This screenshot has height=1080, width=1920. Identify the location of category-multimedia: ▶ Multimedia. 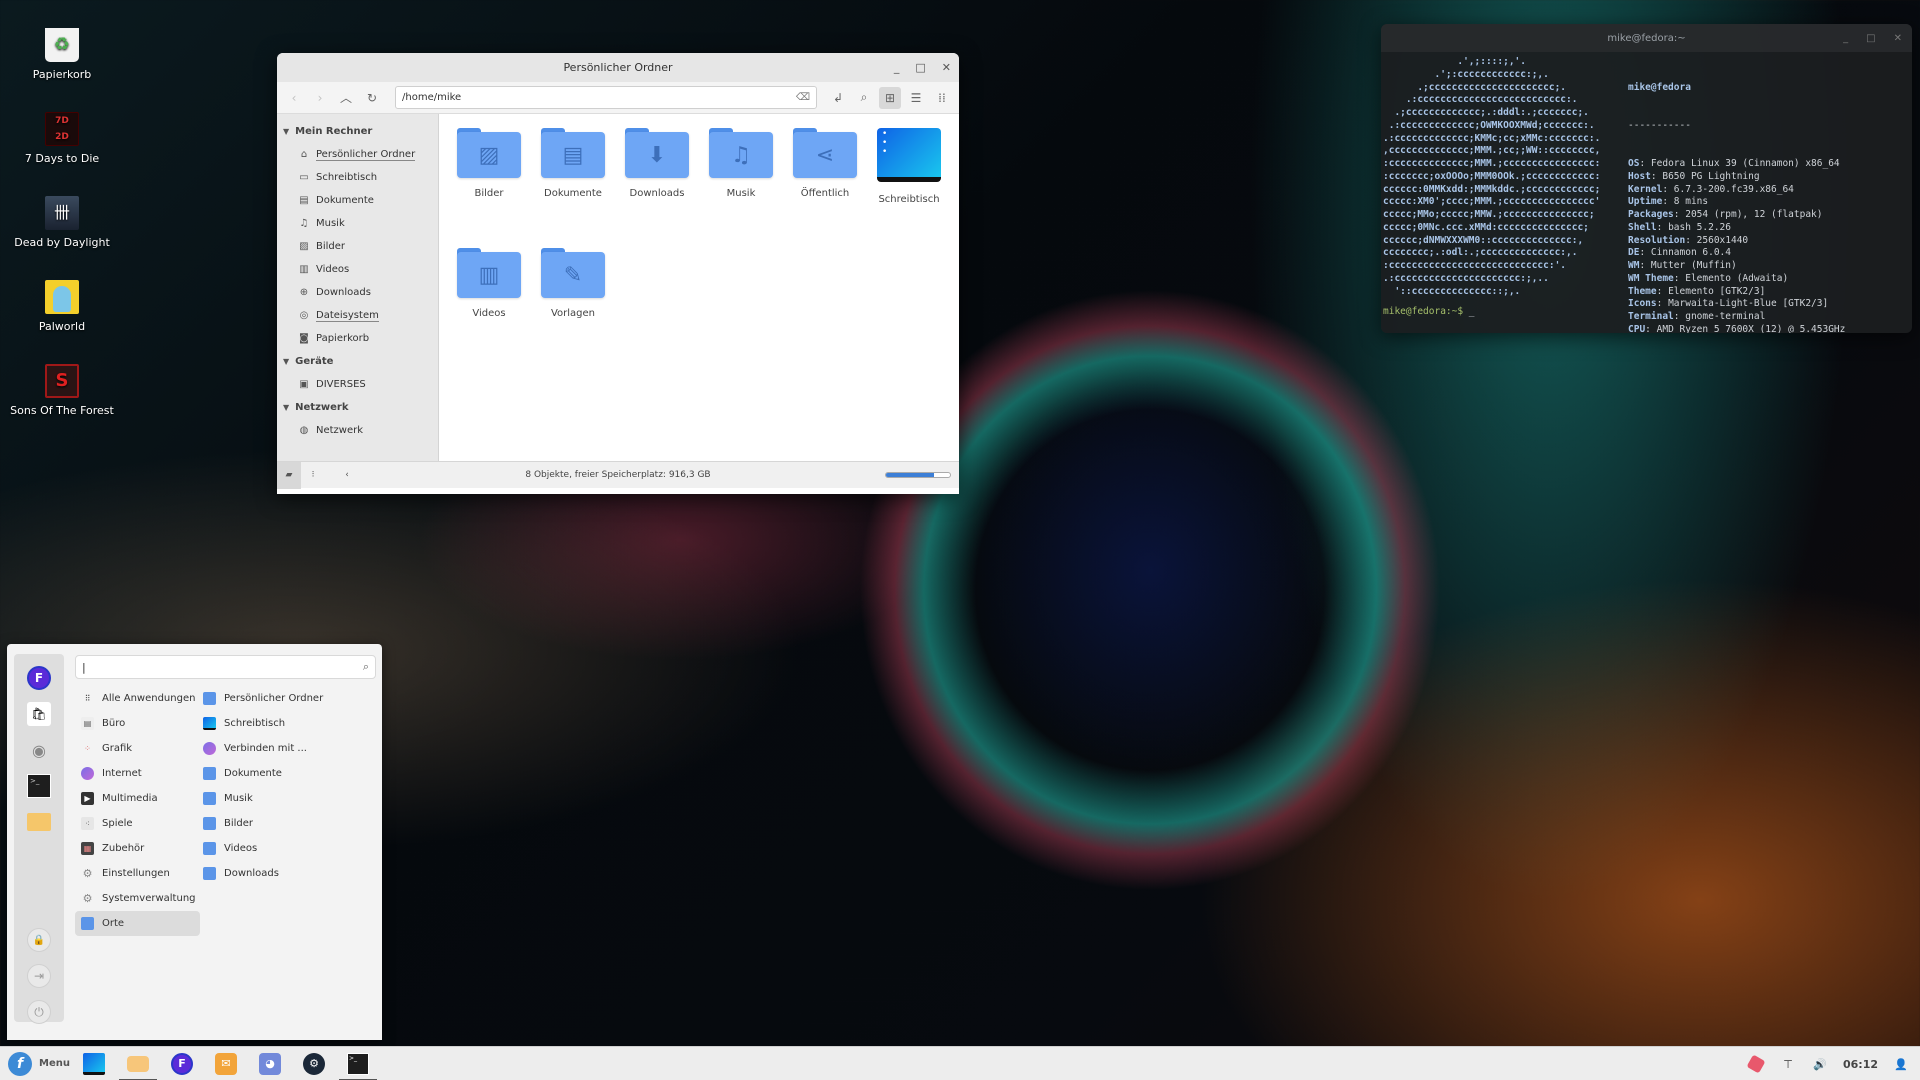
(137, 798).